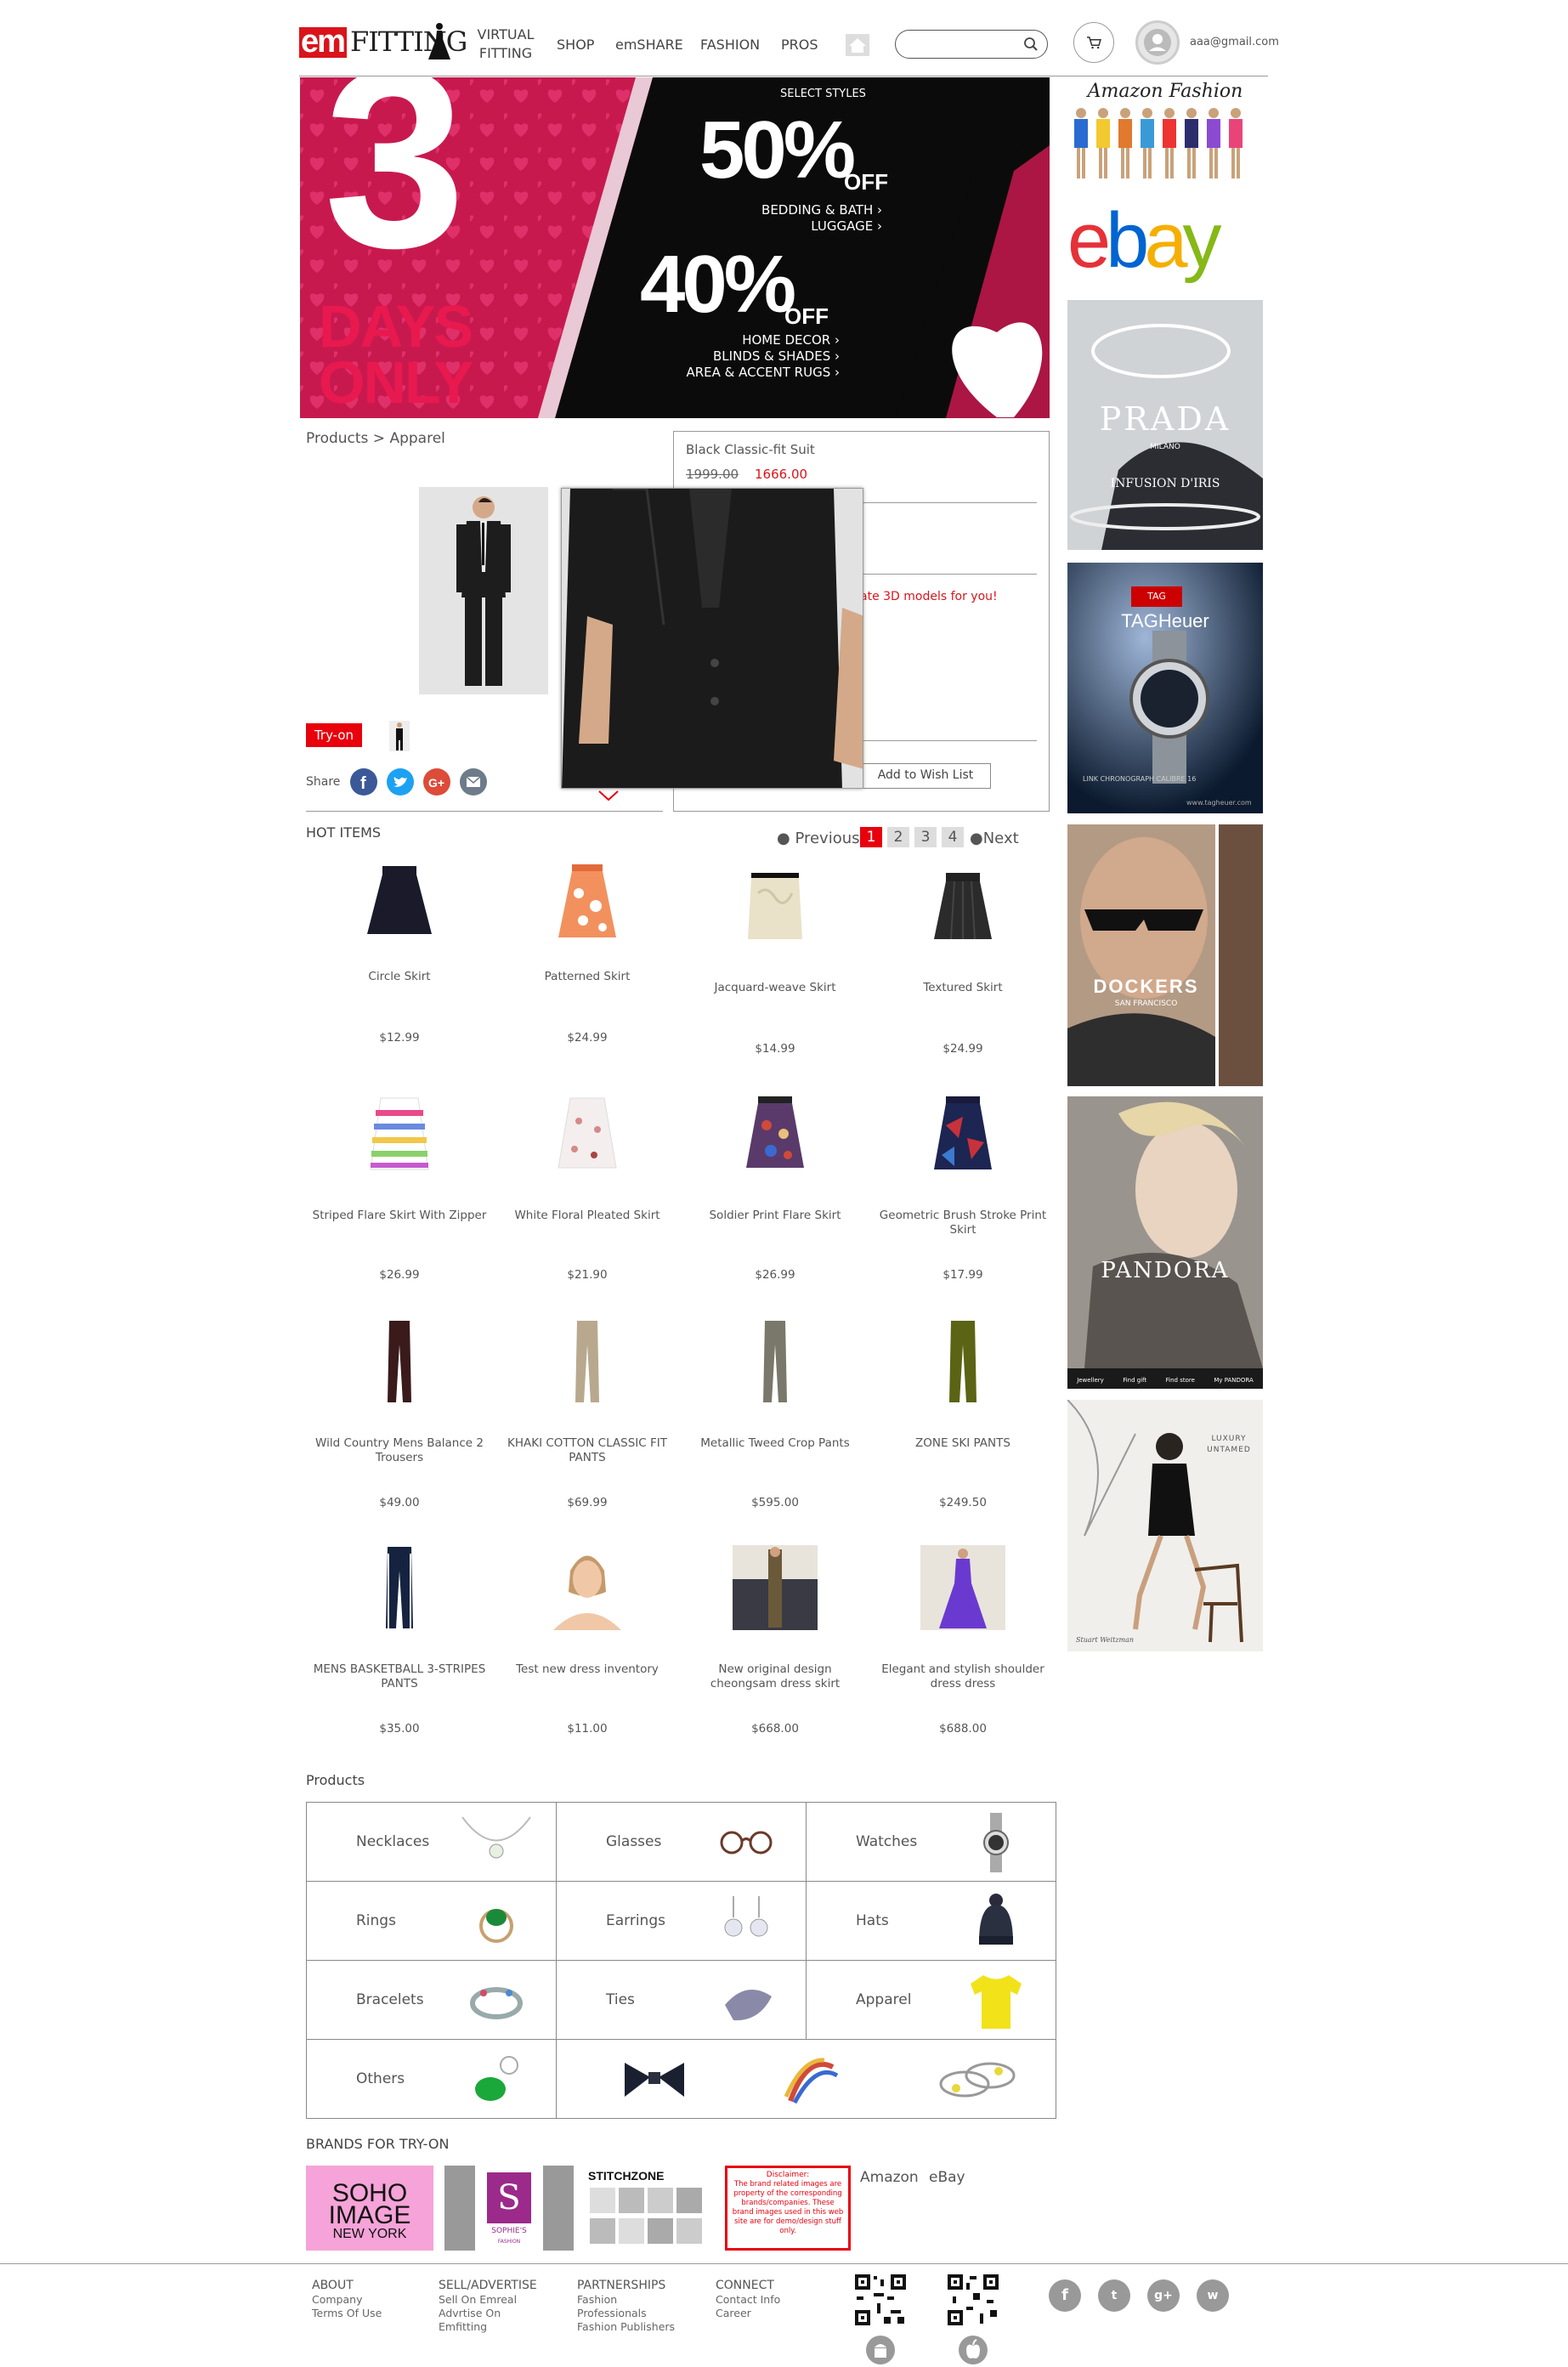  Describe the element at coordinates (932, 2000) in the screenshot. I see `category-apparel: Apparel` at that location.